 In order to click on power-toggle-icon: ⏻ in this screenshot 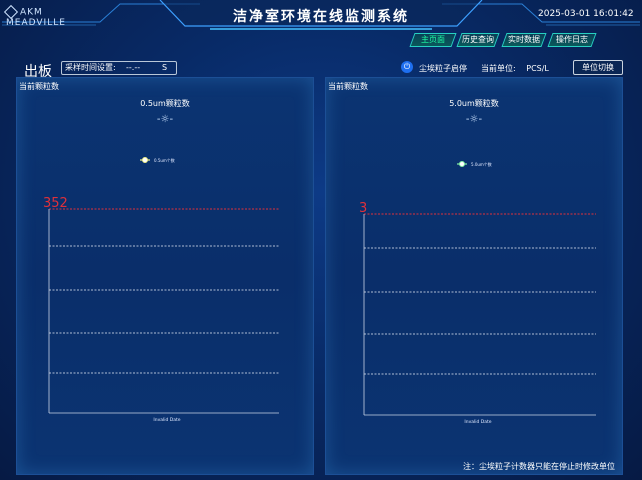, I will do `click(407, 67)`.